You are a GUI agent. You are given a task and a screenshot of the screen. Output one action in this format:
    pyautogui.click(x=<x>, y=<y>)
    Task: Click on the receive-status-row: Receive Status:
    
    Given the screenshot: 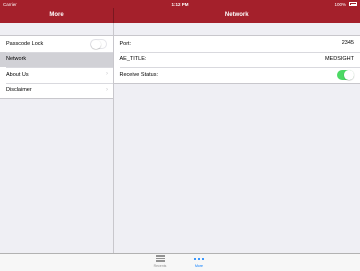 What is the action you would take?
    pyautogui.click(x=237, y=75)
    